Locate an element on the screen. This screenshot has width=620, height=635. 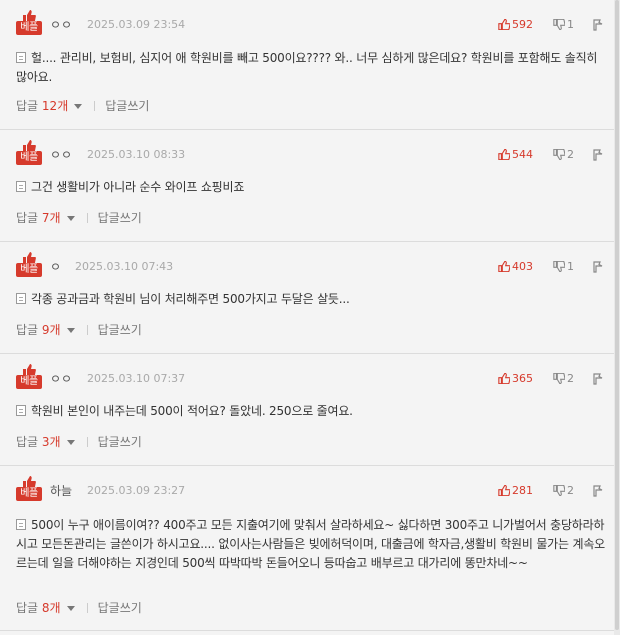
comment-body: 그건 생활비가 아니라 순수 와이프 쇼핑비죠 is located at coordinates (311, 187).